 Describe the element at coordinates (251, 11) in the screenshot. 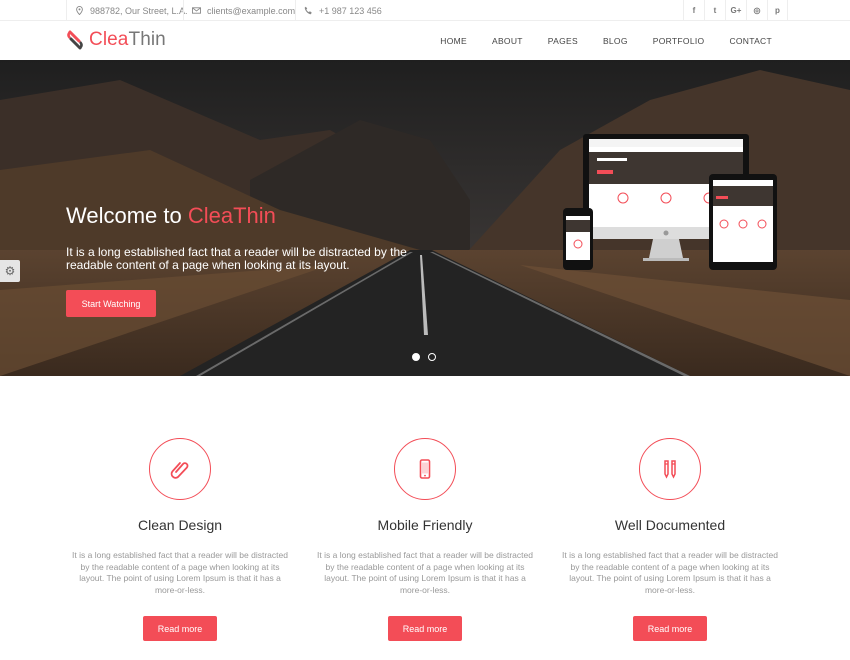

I see `email-text: clients@example.com` at that location.